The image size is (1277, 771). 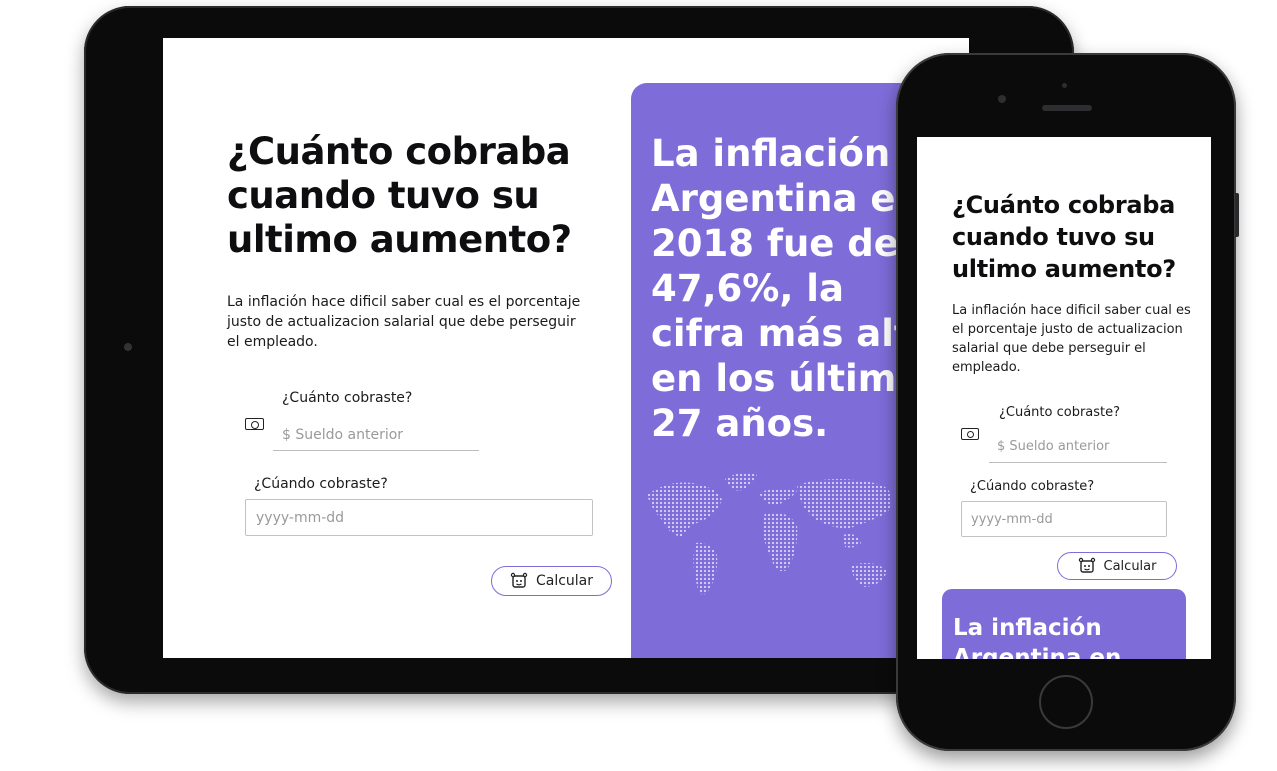 I want to click on phone-camera, so click(x=1002, y=99).